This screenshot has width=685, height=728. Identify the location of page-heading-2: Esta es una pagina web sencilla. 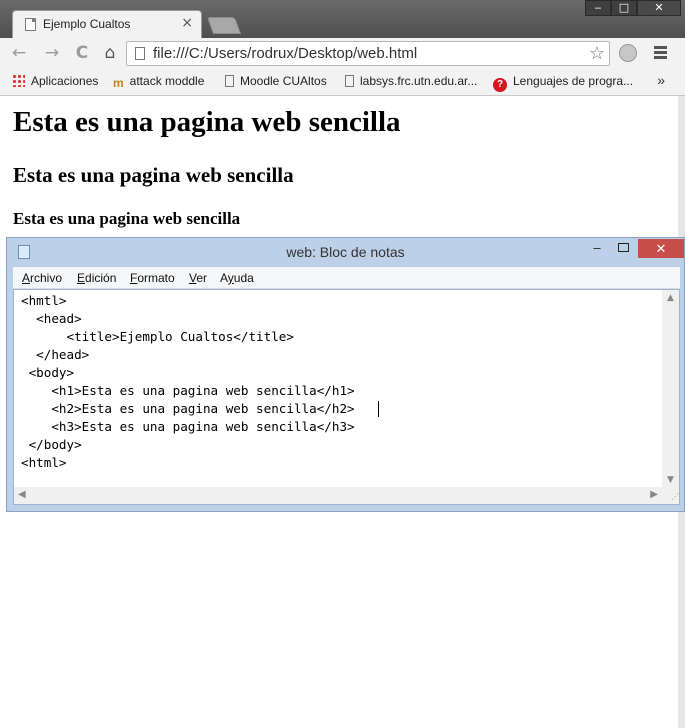
(153, 175).